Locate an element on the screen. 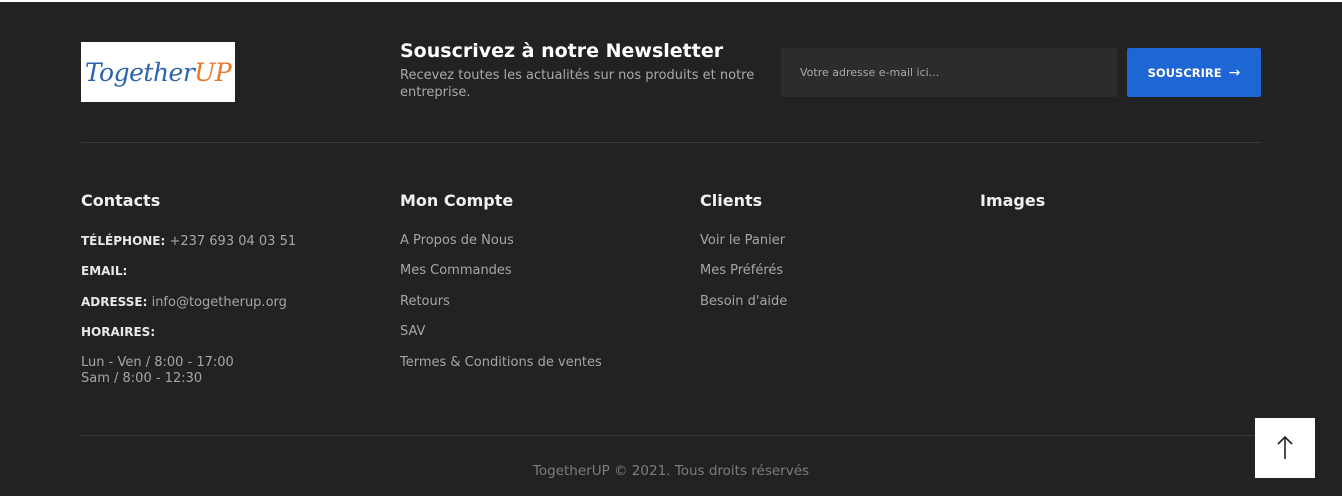  logo: TogetherUP is located at coordinates (158, 72).